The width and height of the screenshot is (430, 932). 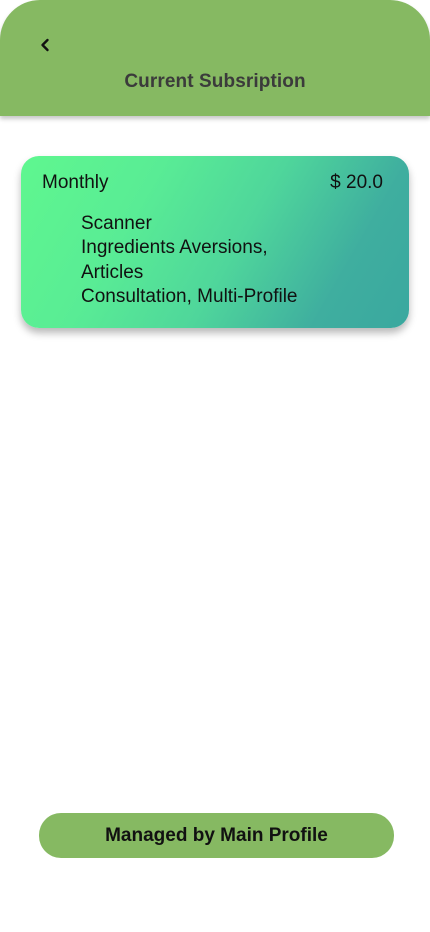 I want to click on chevron-left-icon, so click(x=45, y=45).